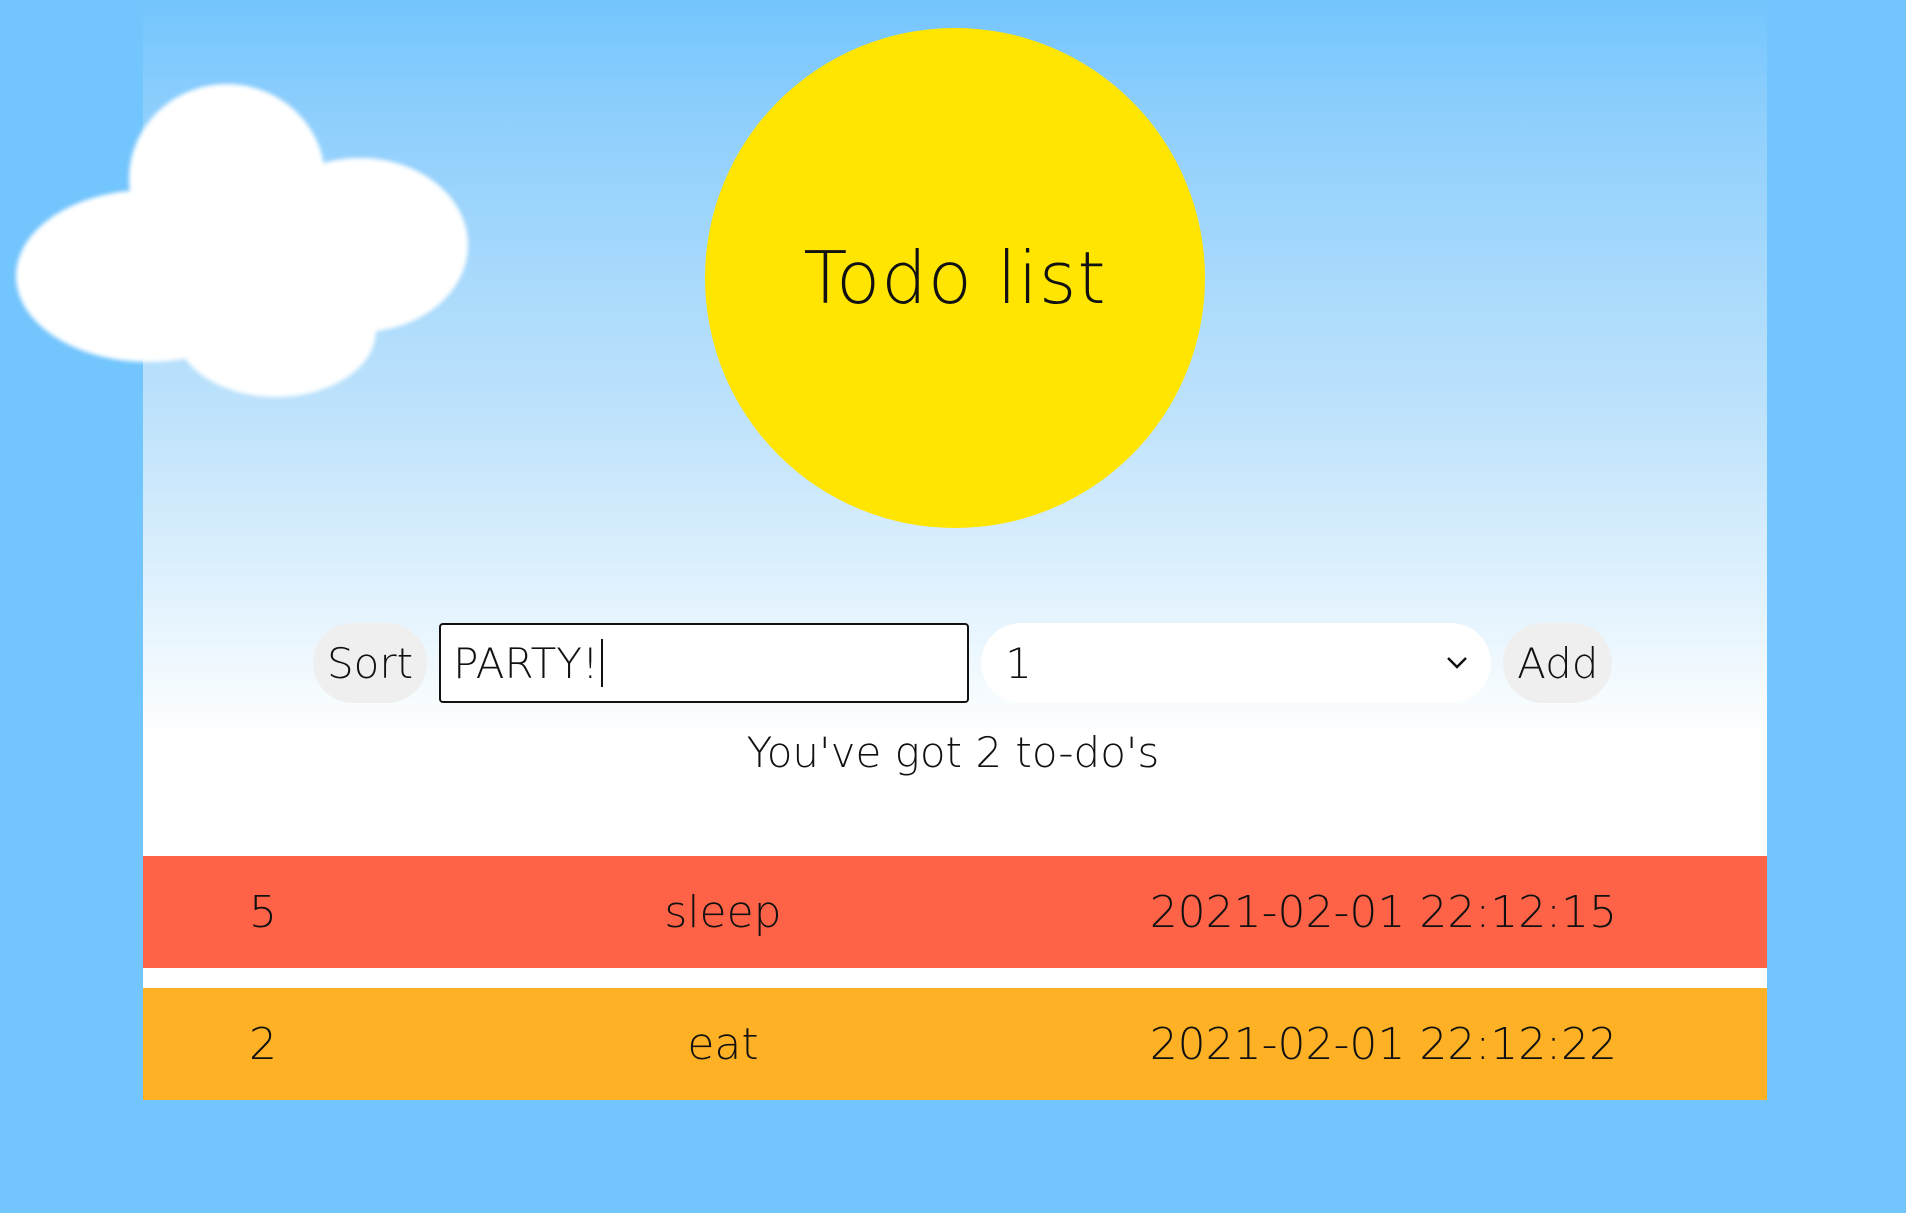 The width and height of the screenshot is (1906, 1213). Describe the element at coordinates (1558, 663) in the screenshot. I see `add-button: Add` at that location.